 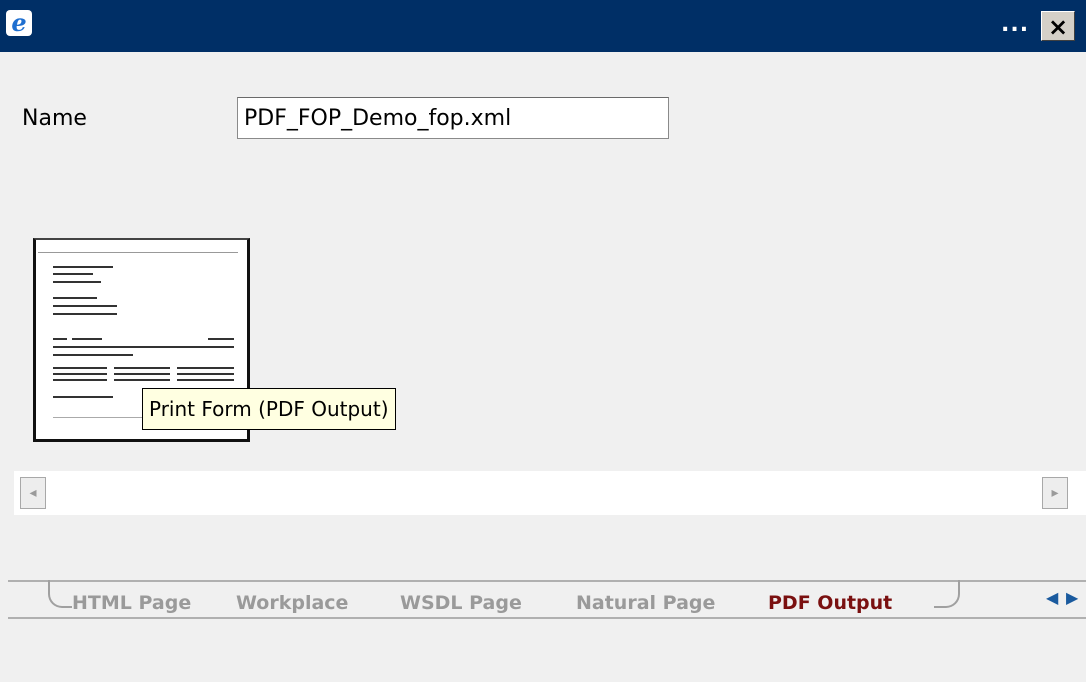 What do you see at coordinates (131, 603) in the screenshot?
I see `tab-html-page: HTML Page` at bounding box center [131, 603].